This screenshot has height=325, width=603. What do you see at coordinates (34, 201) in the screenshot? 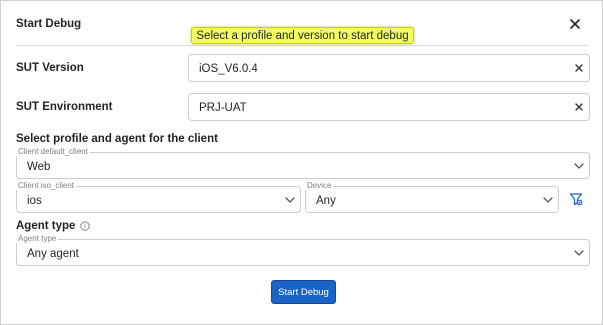
I see `iso-client-value: ios` at bounding box center [34, 201].